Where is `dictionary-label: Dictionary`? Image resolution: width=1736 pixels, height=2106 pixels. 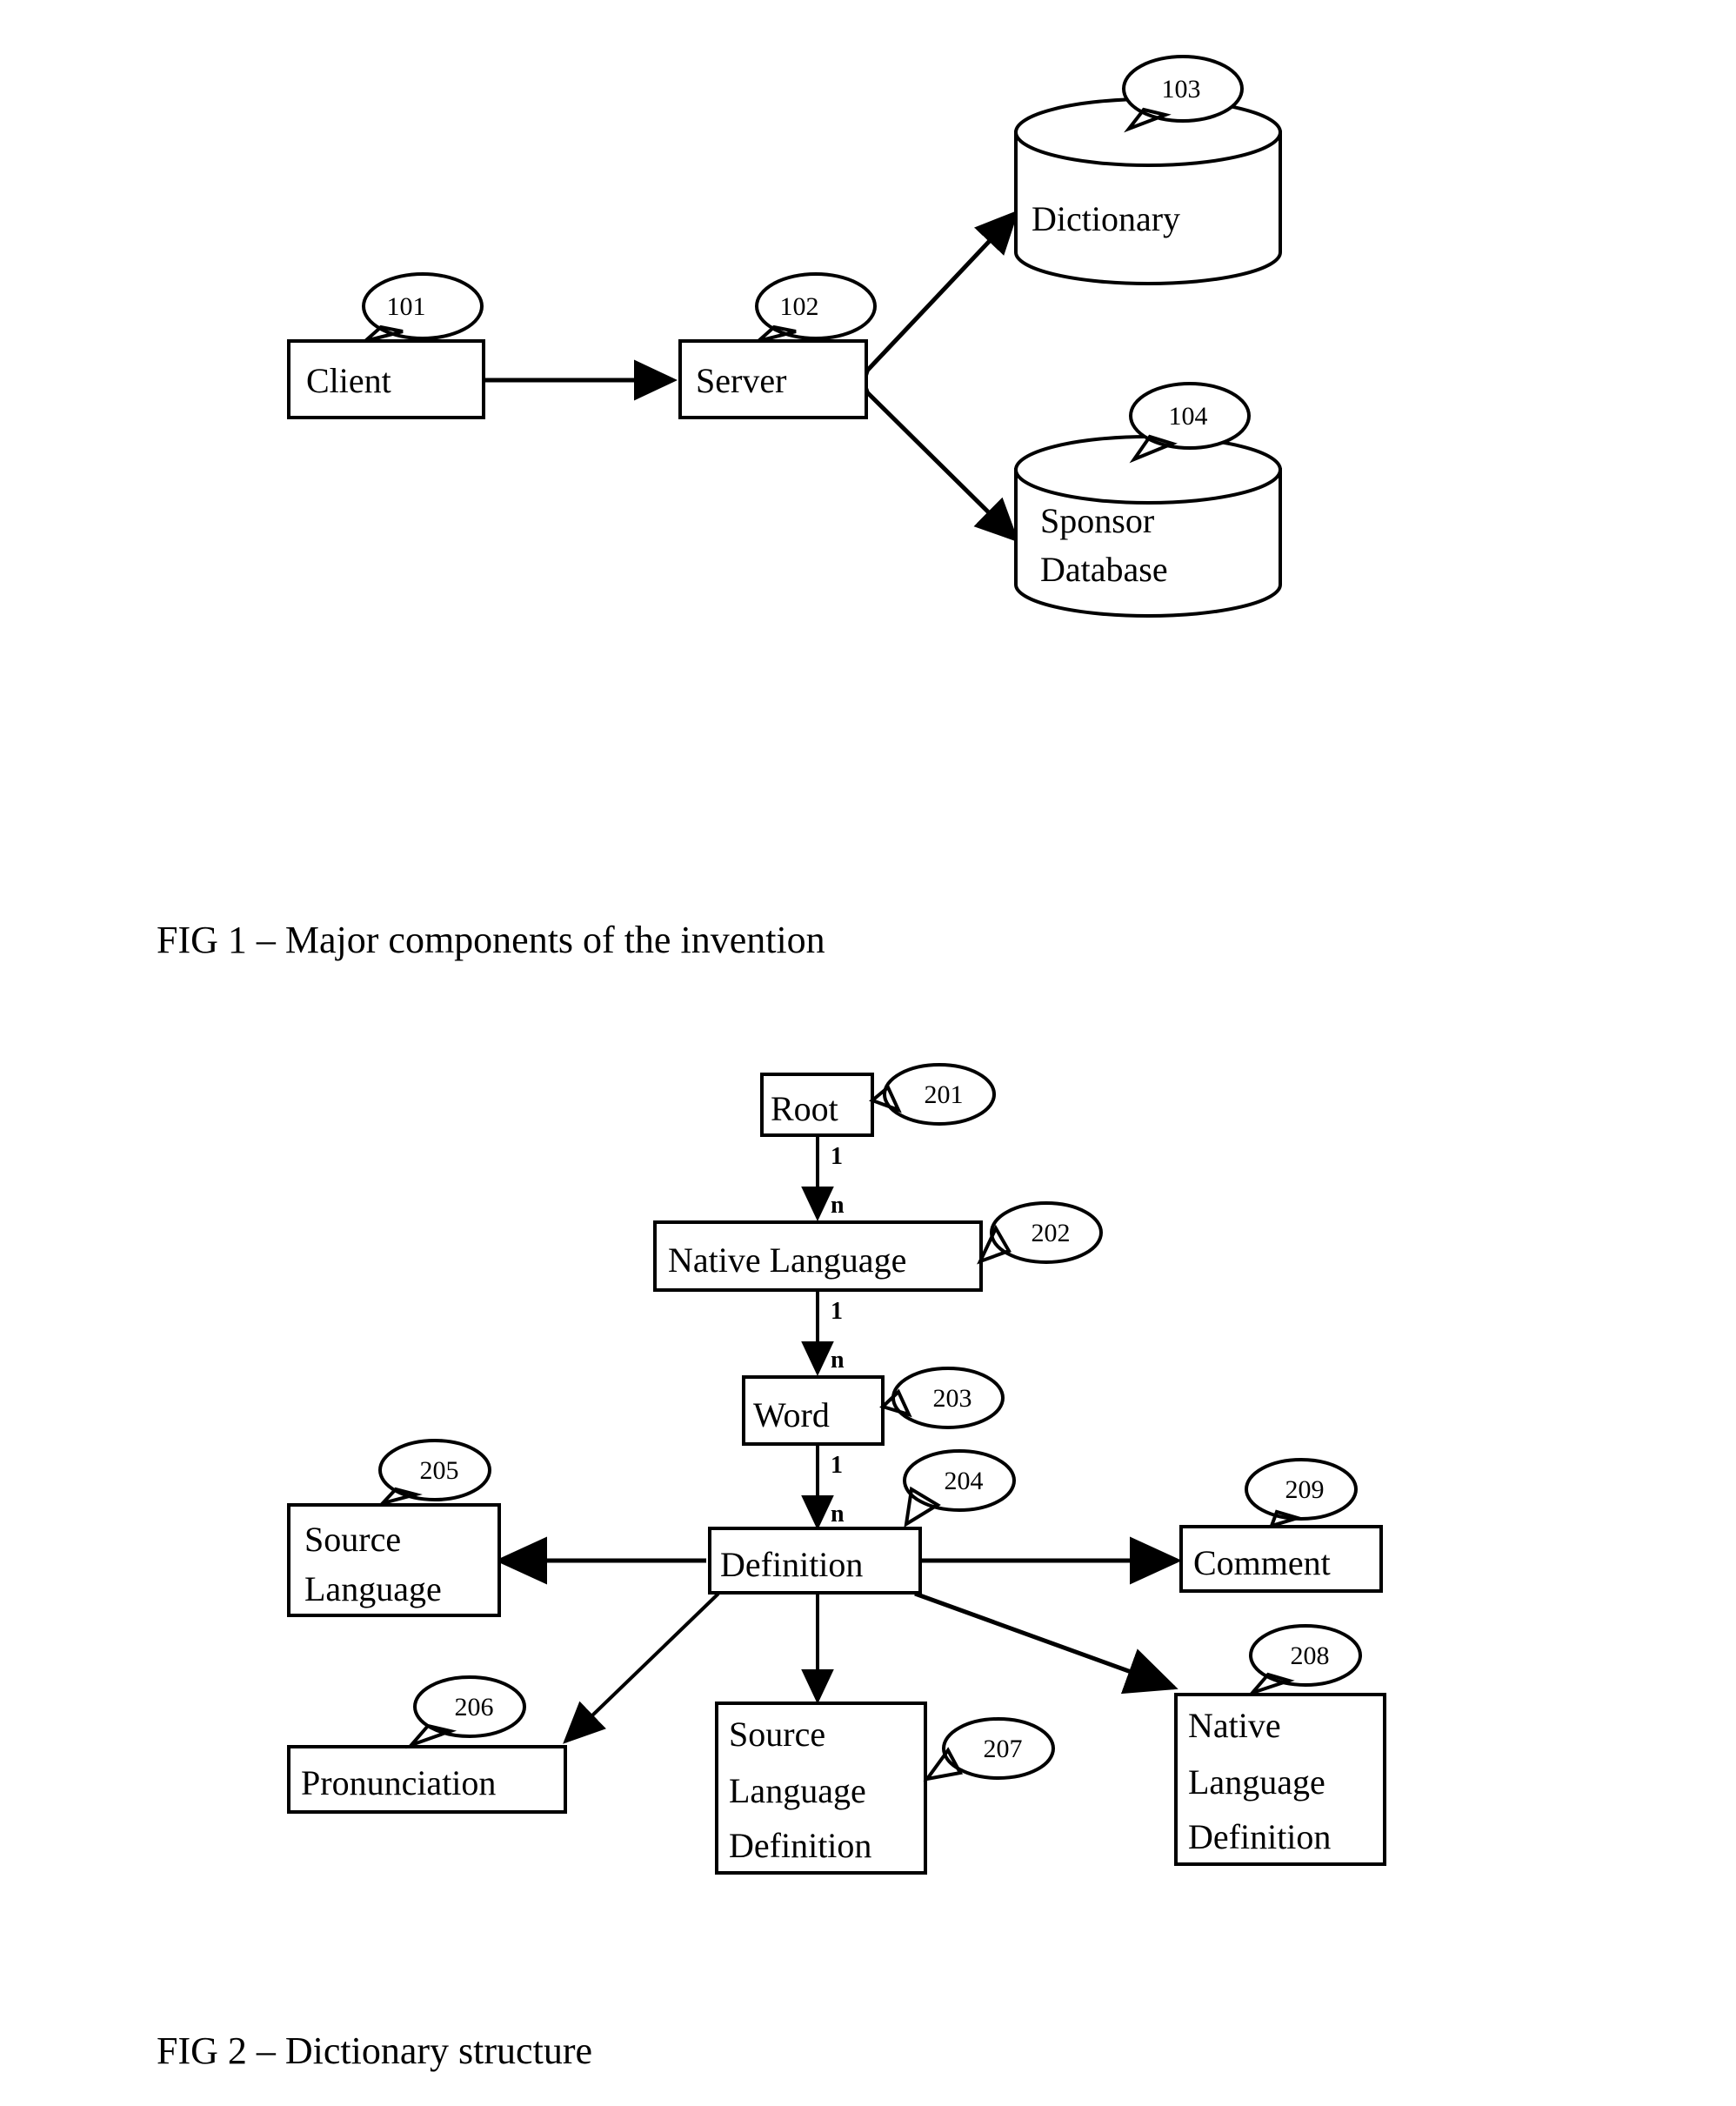 dictionary-label: Dictionary is located at coordinates (1106, 218).